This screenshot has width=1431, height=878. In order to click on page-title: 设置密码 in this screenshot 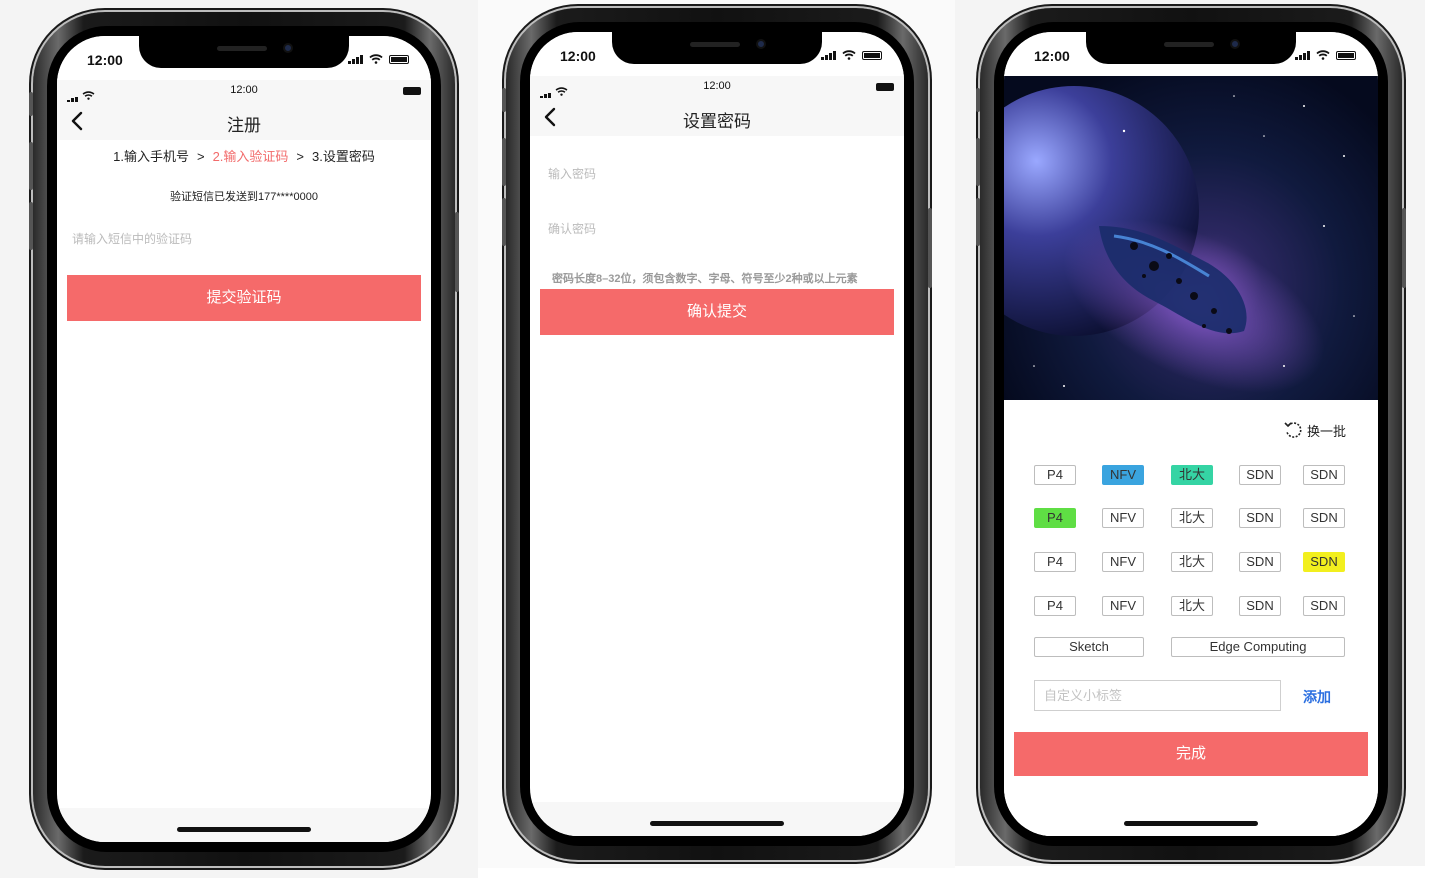, I will do `click(717, 121)`.